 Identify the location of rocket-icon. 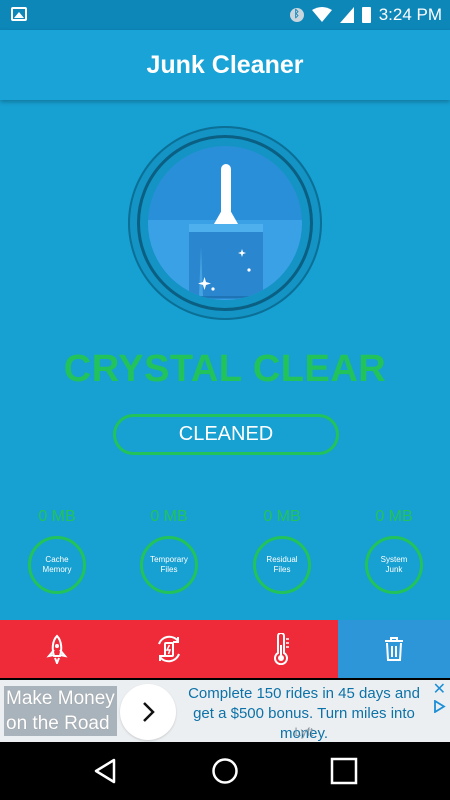
(56, 649).